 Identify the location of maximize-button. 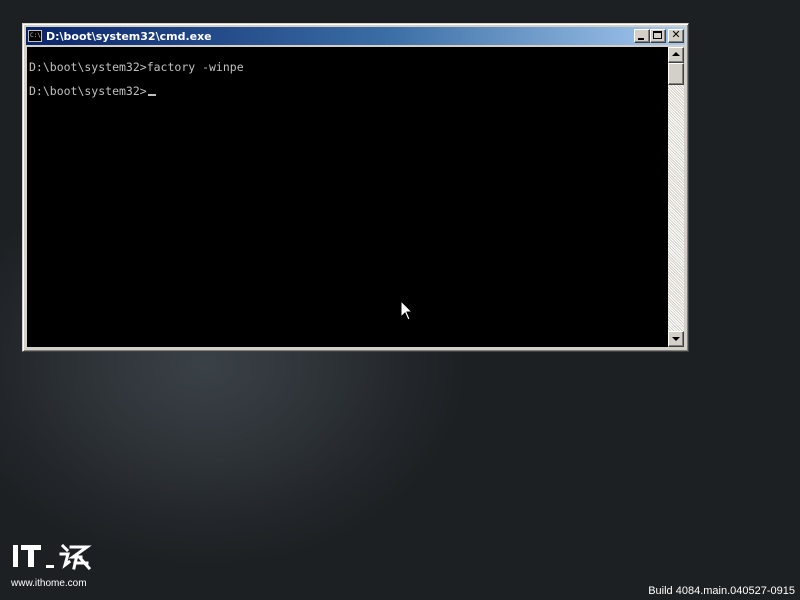
(658, 36).